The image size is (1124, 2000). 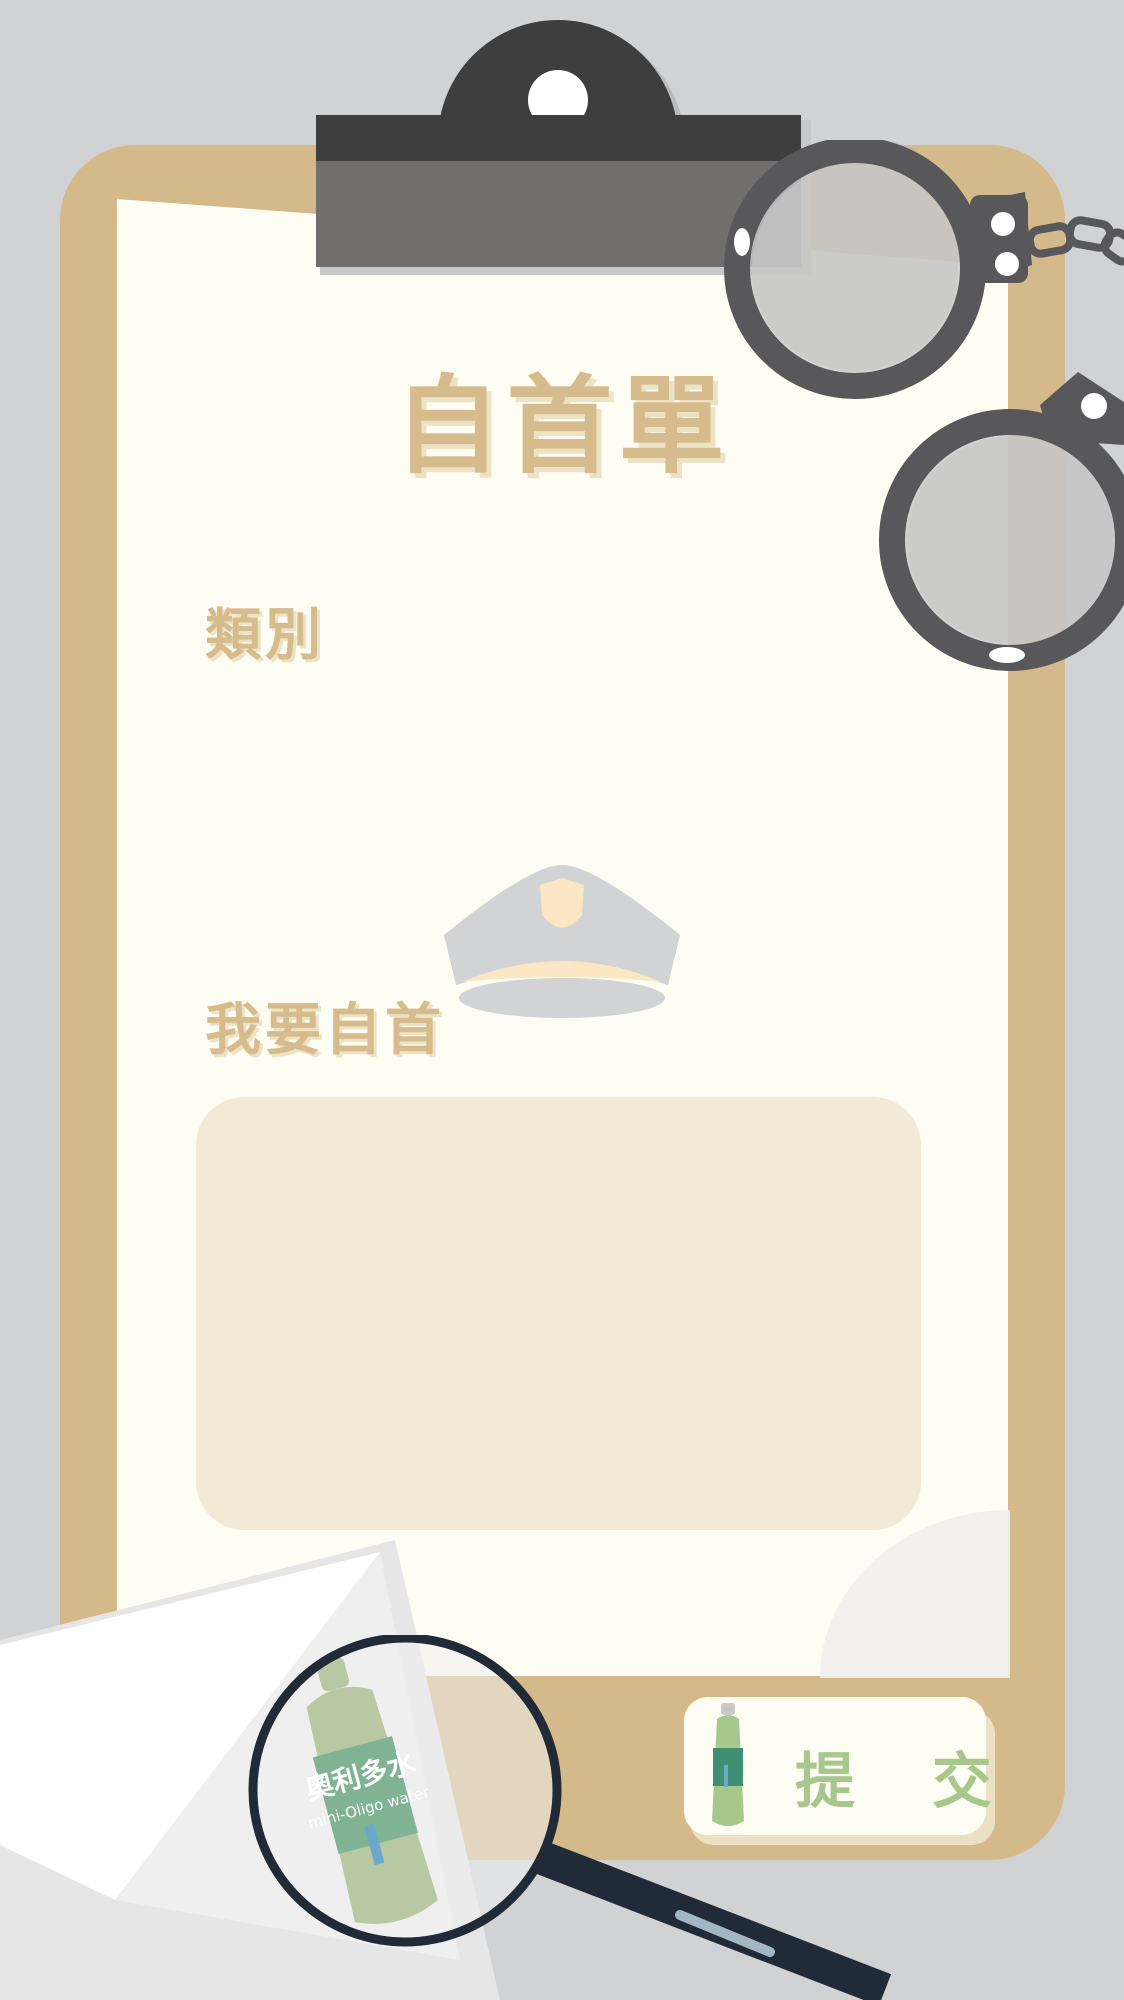 What do you see at coordinates (562, 941) in the screenshot?
I see `police-hat-icon` at bounding box center [562, 941].